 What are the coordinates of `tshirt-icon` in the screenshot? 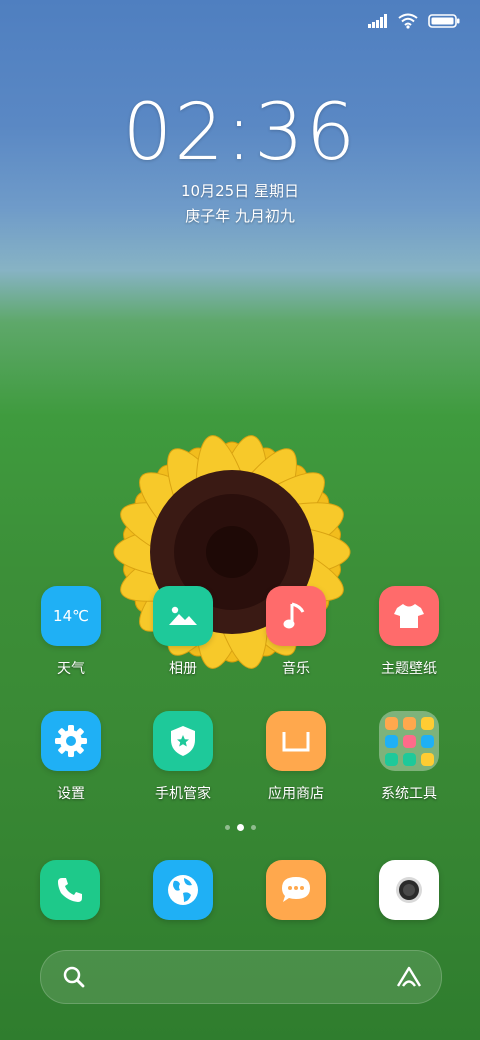 It's located at (409, 616).